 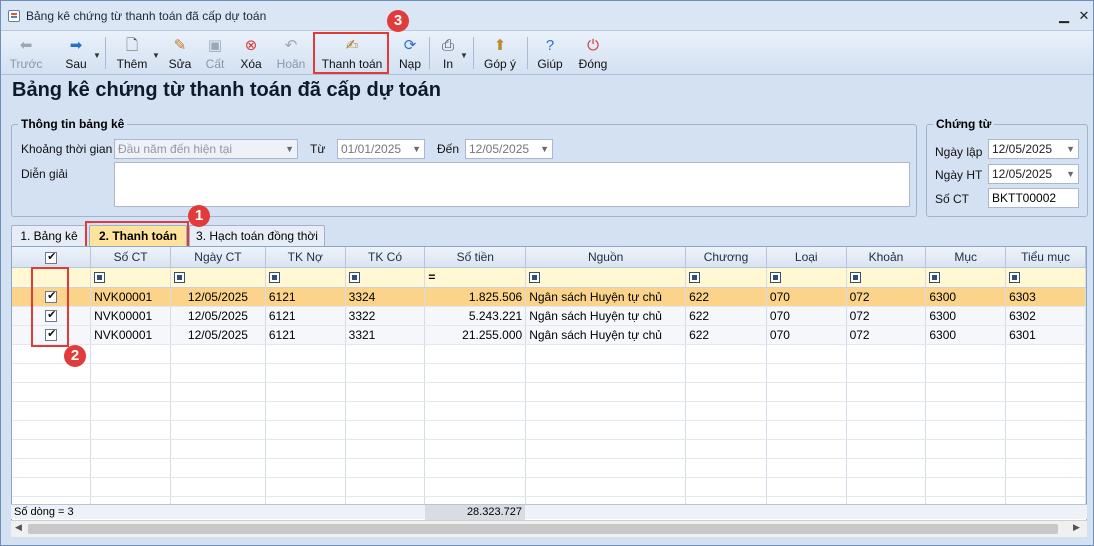 I want to click on add-button: 🗋 Thêm, so click(x=132, y=53).